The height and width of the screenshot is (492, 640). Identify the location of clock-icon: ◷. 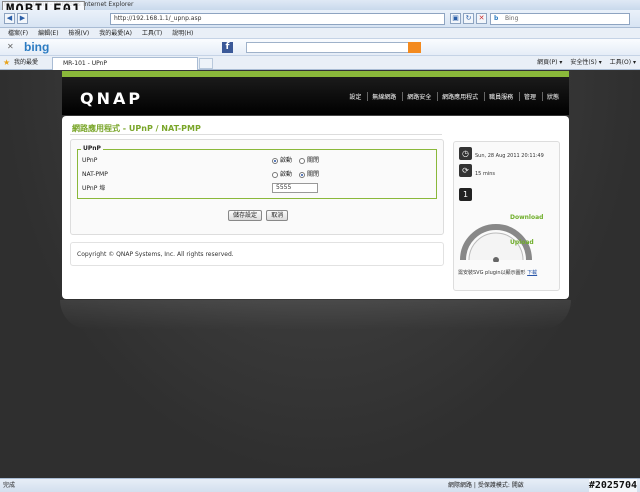
(465, 153).